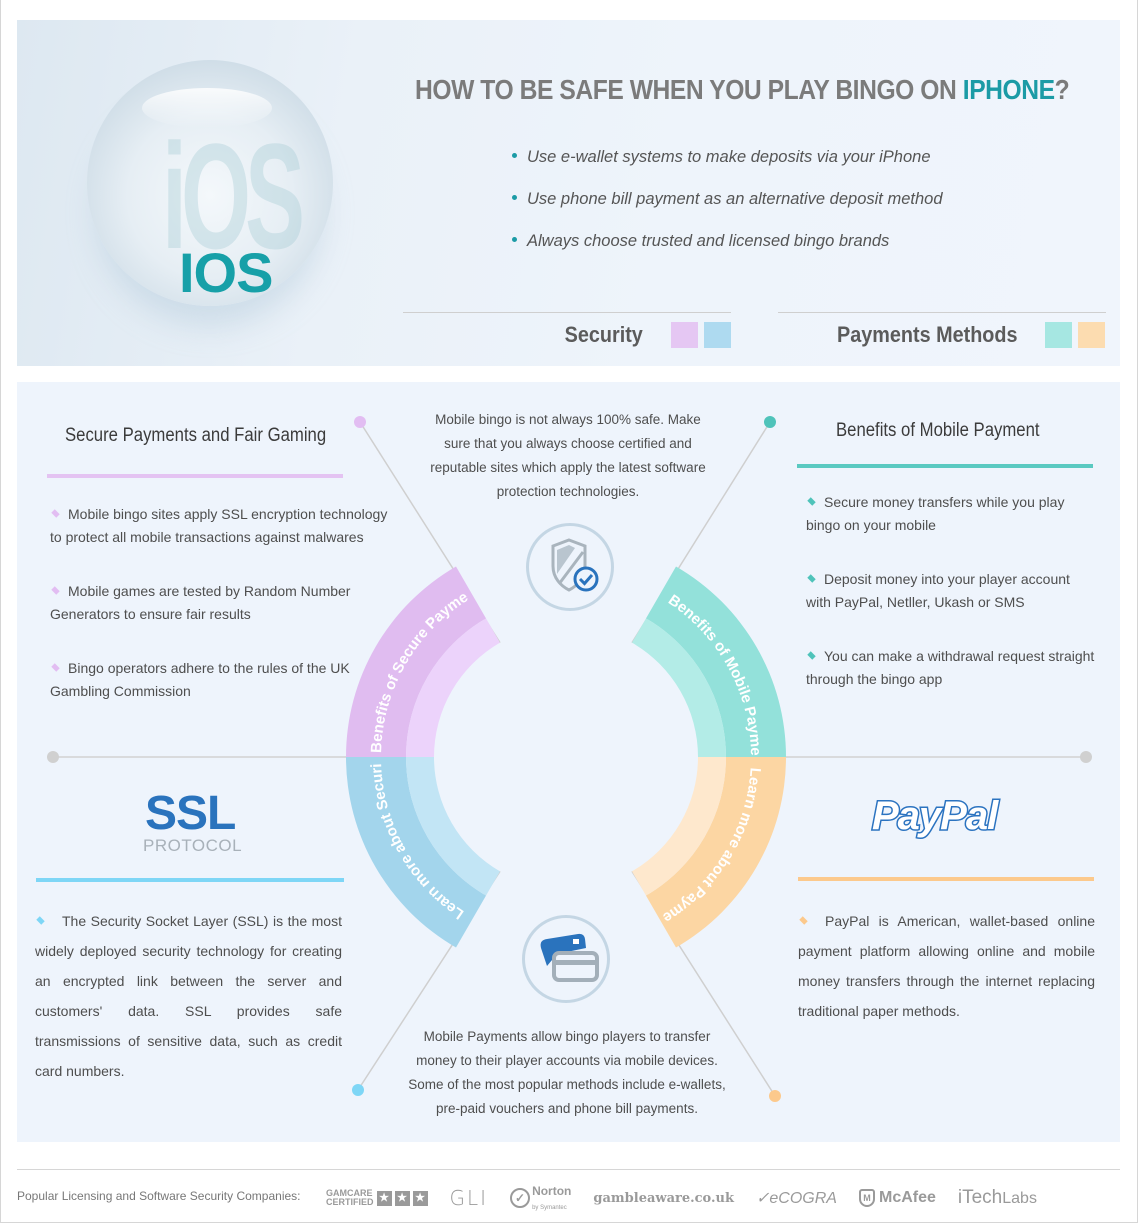 The height and width of the screenshot is (1223, 1138). I want to click on connector-dot-top-right, so click(770, 422).